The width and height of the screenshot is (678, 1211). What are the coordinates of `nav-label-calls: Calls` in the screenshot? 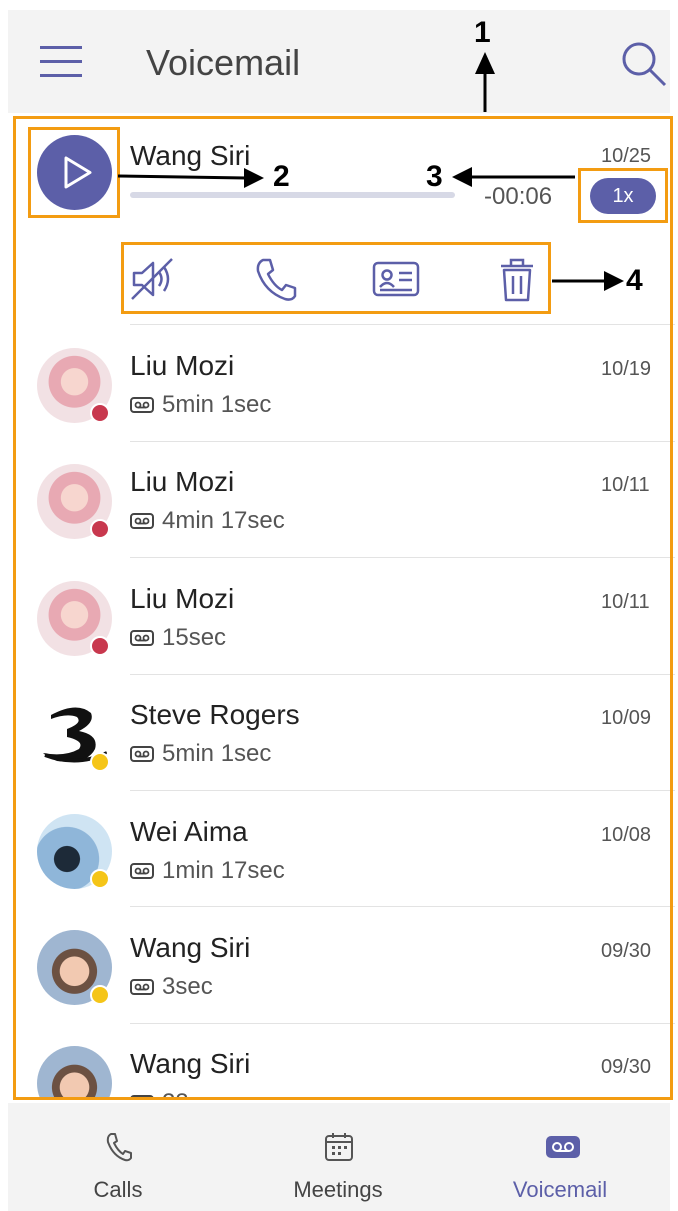 It's located at (118, 1189).